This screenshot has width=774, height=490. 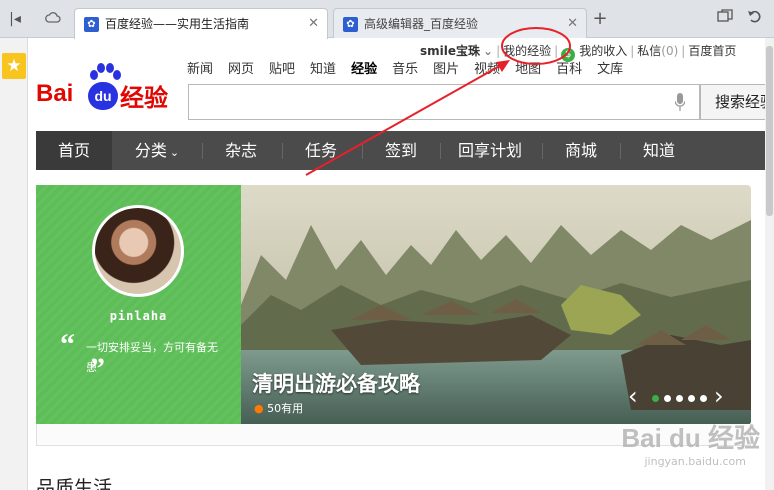 I want to click on watermark-text: Bai du 经验, so click(x=690, y=438).